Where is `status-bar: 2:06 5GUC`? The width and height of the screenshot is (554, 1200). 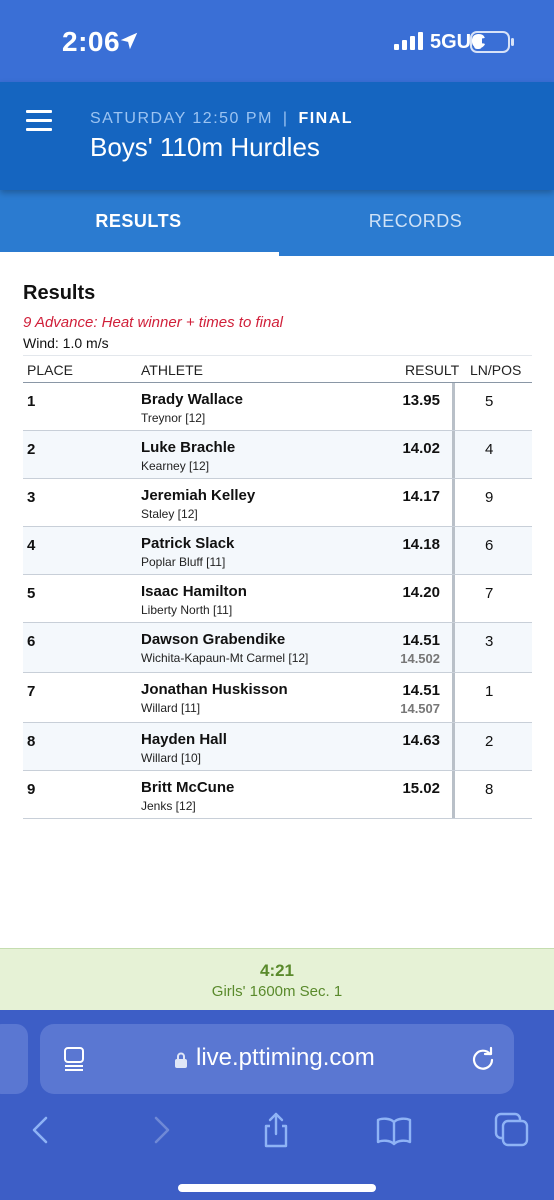
status-bar: 2:06 5GUC is located at coordinates (277, 41).